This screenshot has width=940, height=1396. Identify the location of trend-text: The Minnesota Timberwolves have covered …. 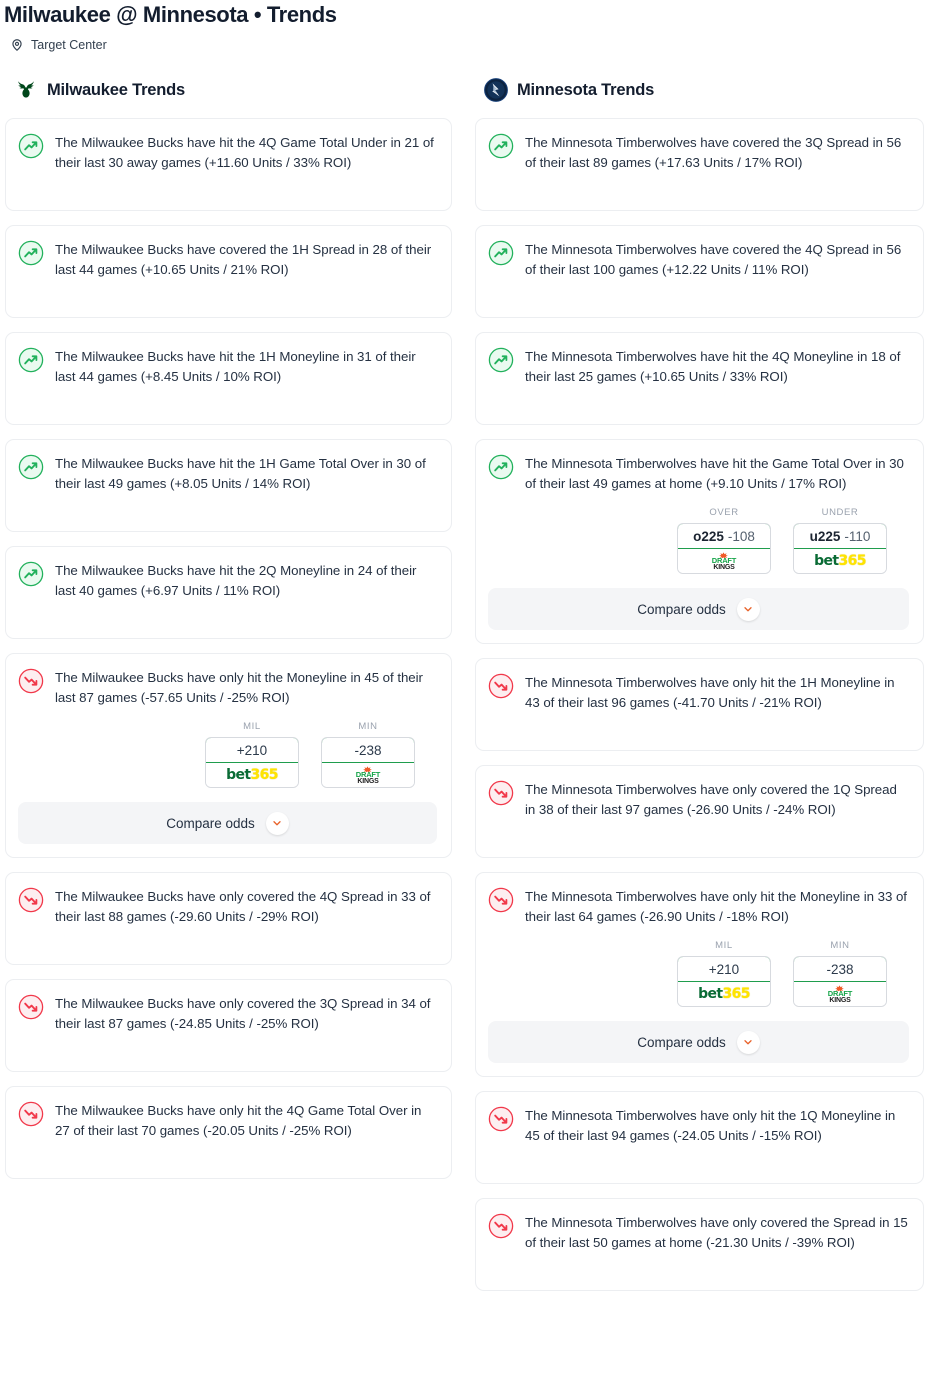
(713, 259).